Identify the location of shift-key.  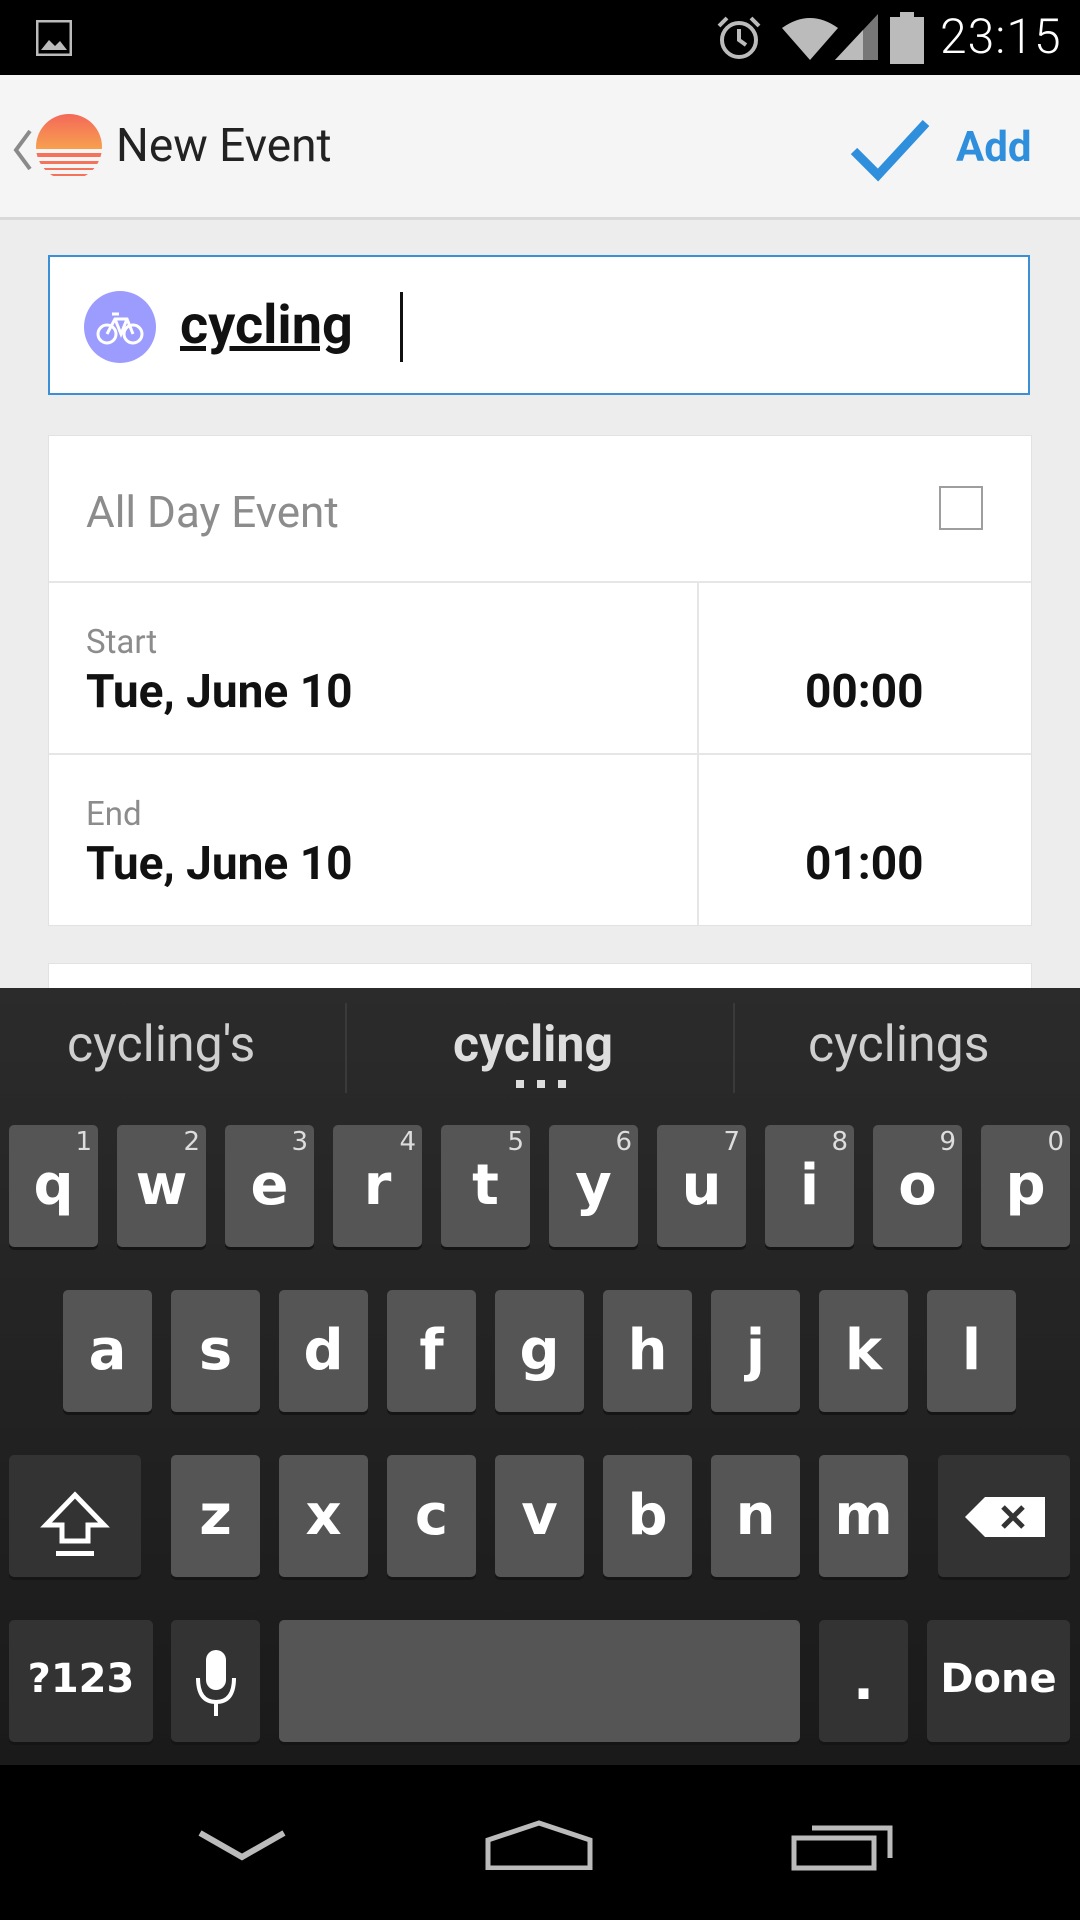
(75, 1516).